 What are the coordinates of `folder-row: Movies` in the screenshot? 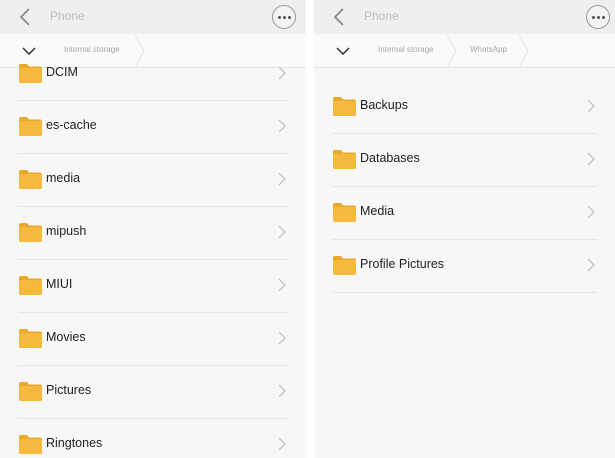 It's located at (153, 339).